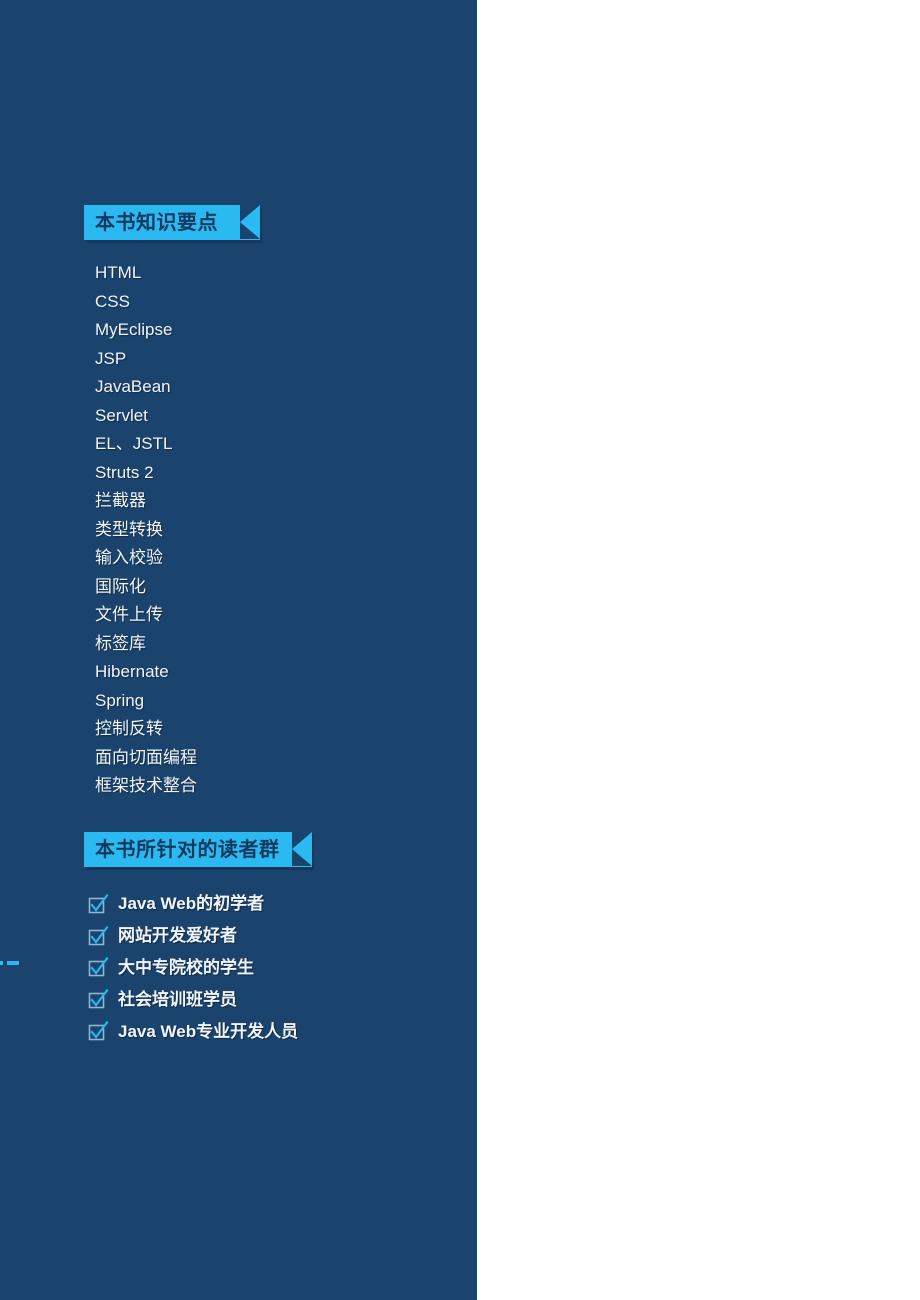 This screenshot has height=1300, width=920. I want to click on section-heading-knowledge: 本书知识要点, so click(172, 222).